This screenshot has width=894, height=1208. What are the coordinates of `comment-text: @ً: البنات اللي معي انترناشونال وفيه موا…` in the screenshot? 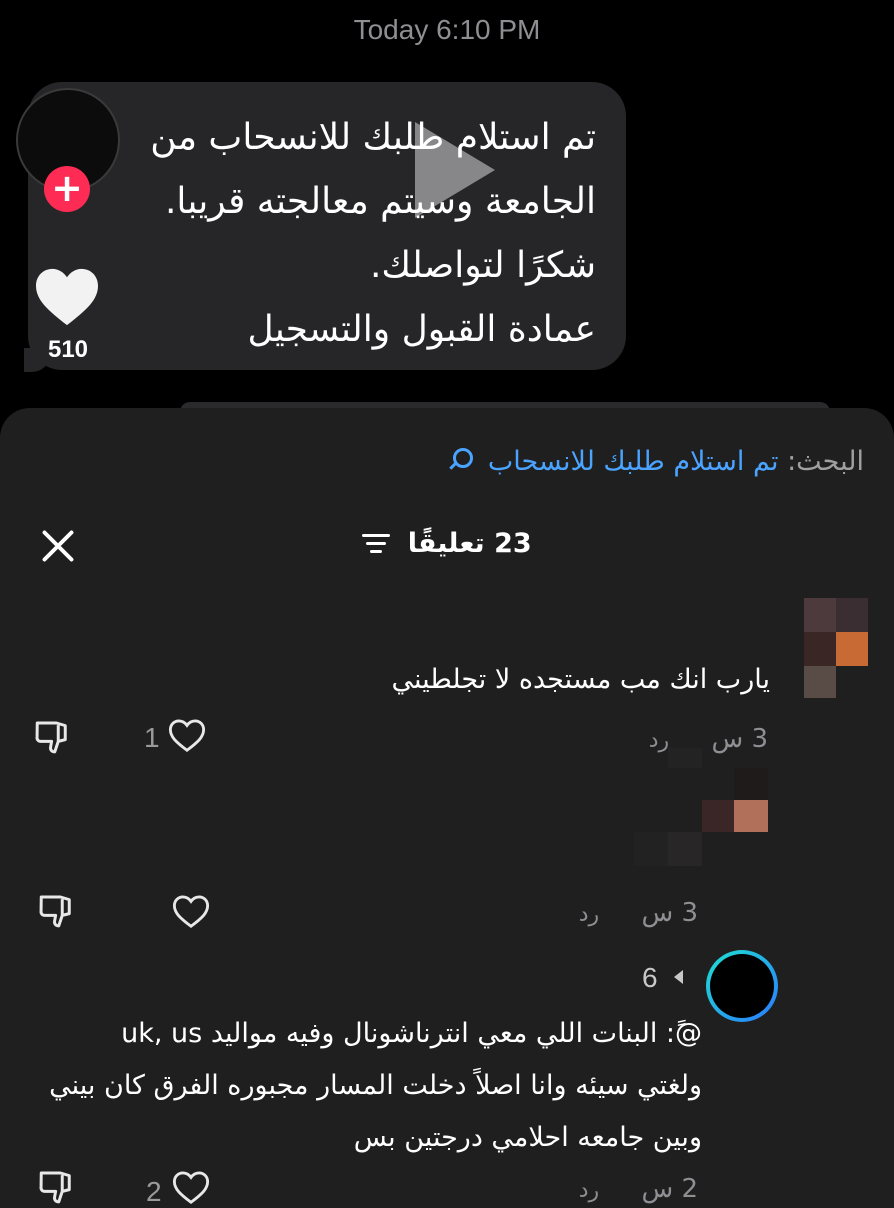 It's located at (375, 1086).